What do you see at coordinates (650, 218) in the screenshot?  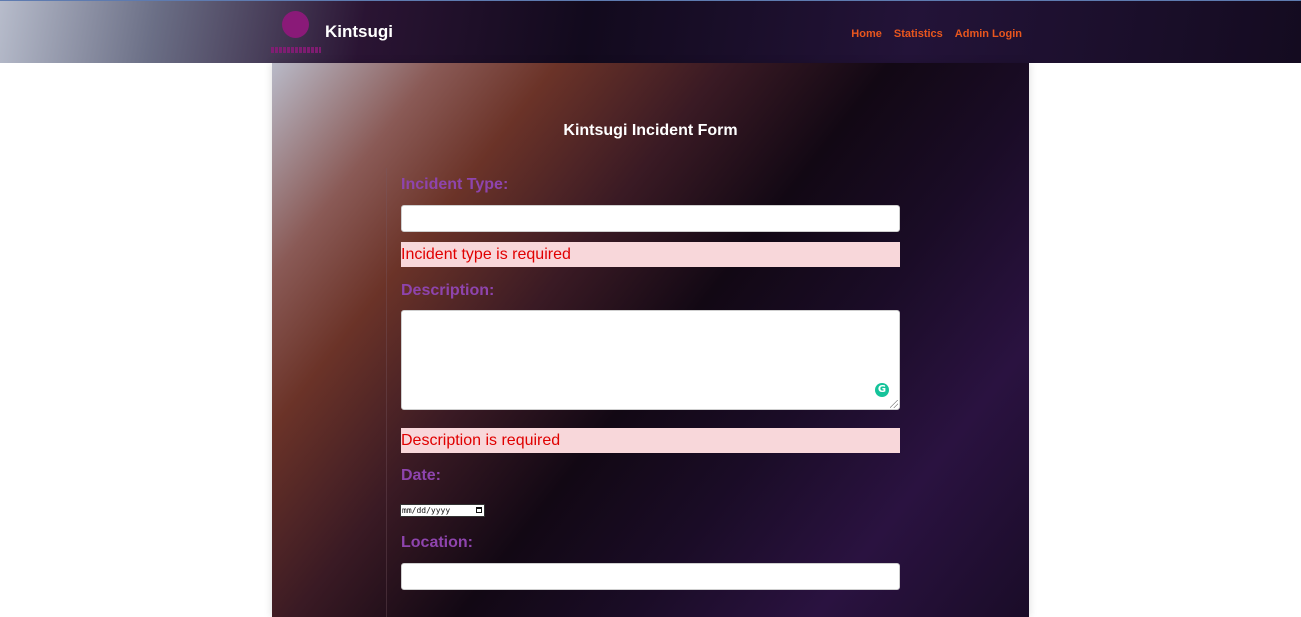 I see `incident-type-input` at bounding box center [650, 218].